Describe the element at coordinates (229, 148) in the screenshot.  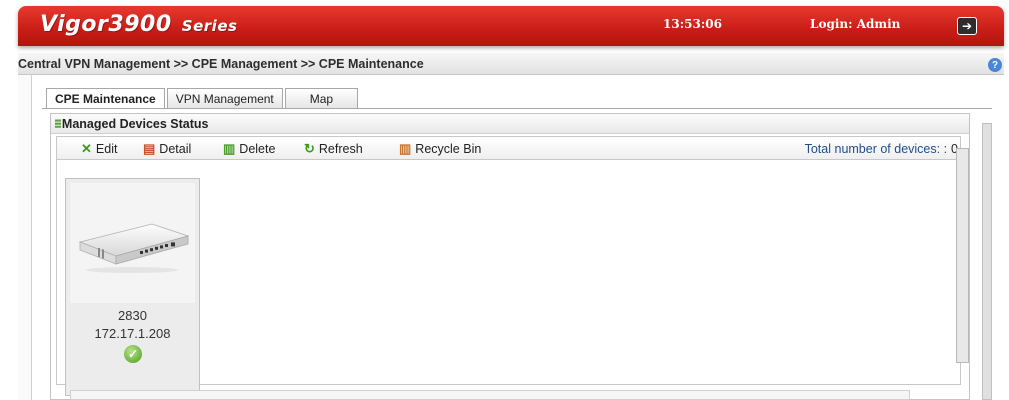
I see `trash-icon: ▥` at that location.